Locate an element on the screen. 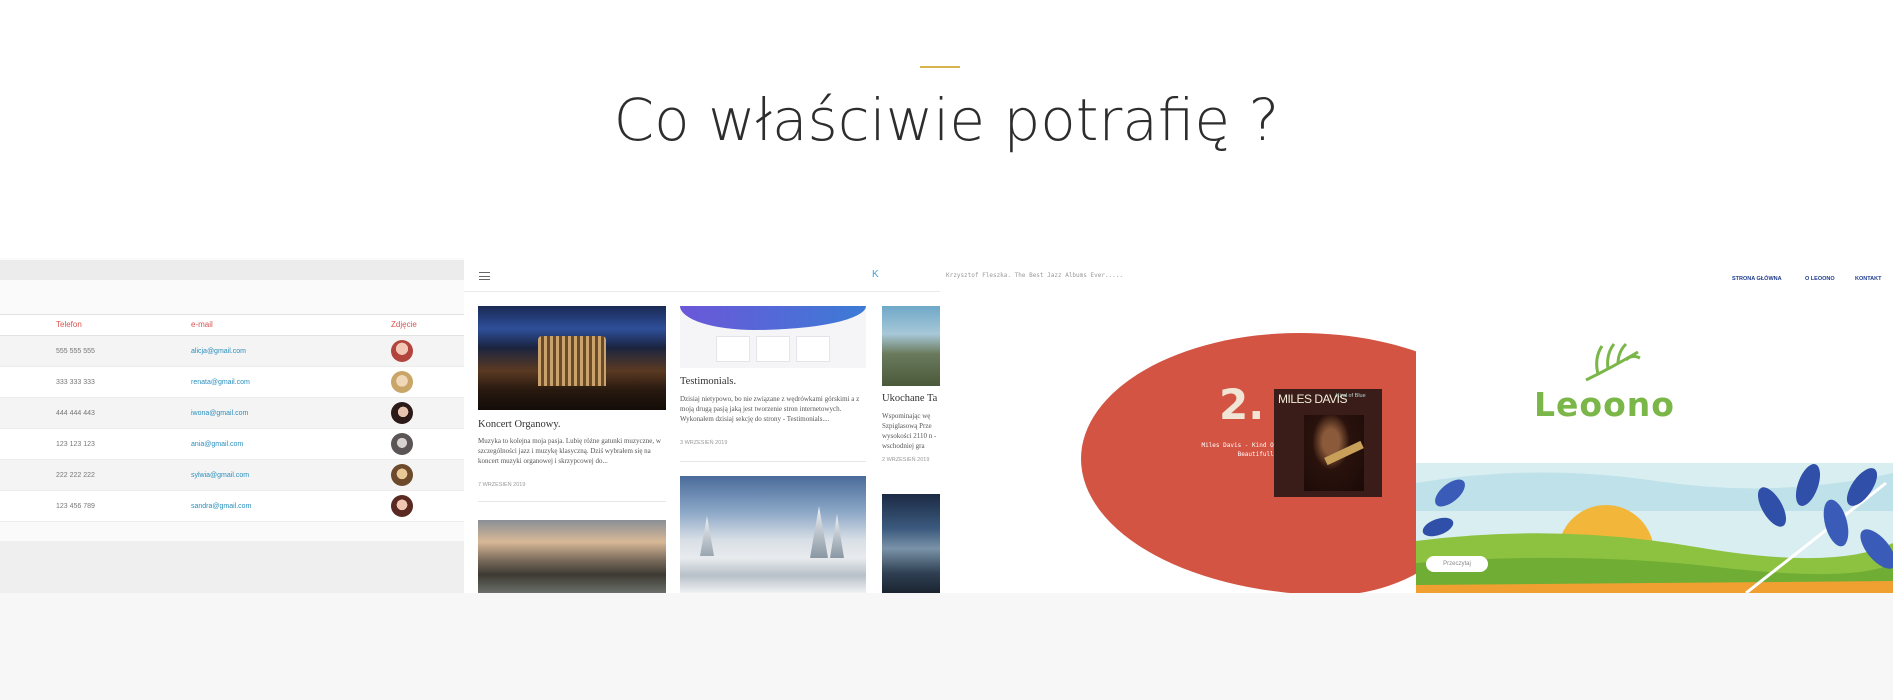 This screenshot has height=700, width=1893. phone-cell: 123 123 123 is located at coordinates (75, 444).